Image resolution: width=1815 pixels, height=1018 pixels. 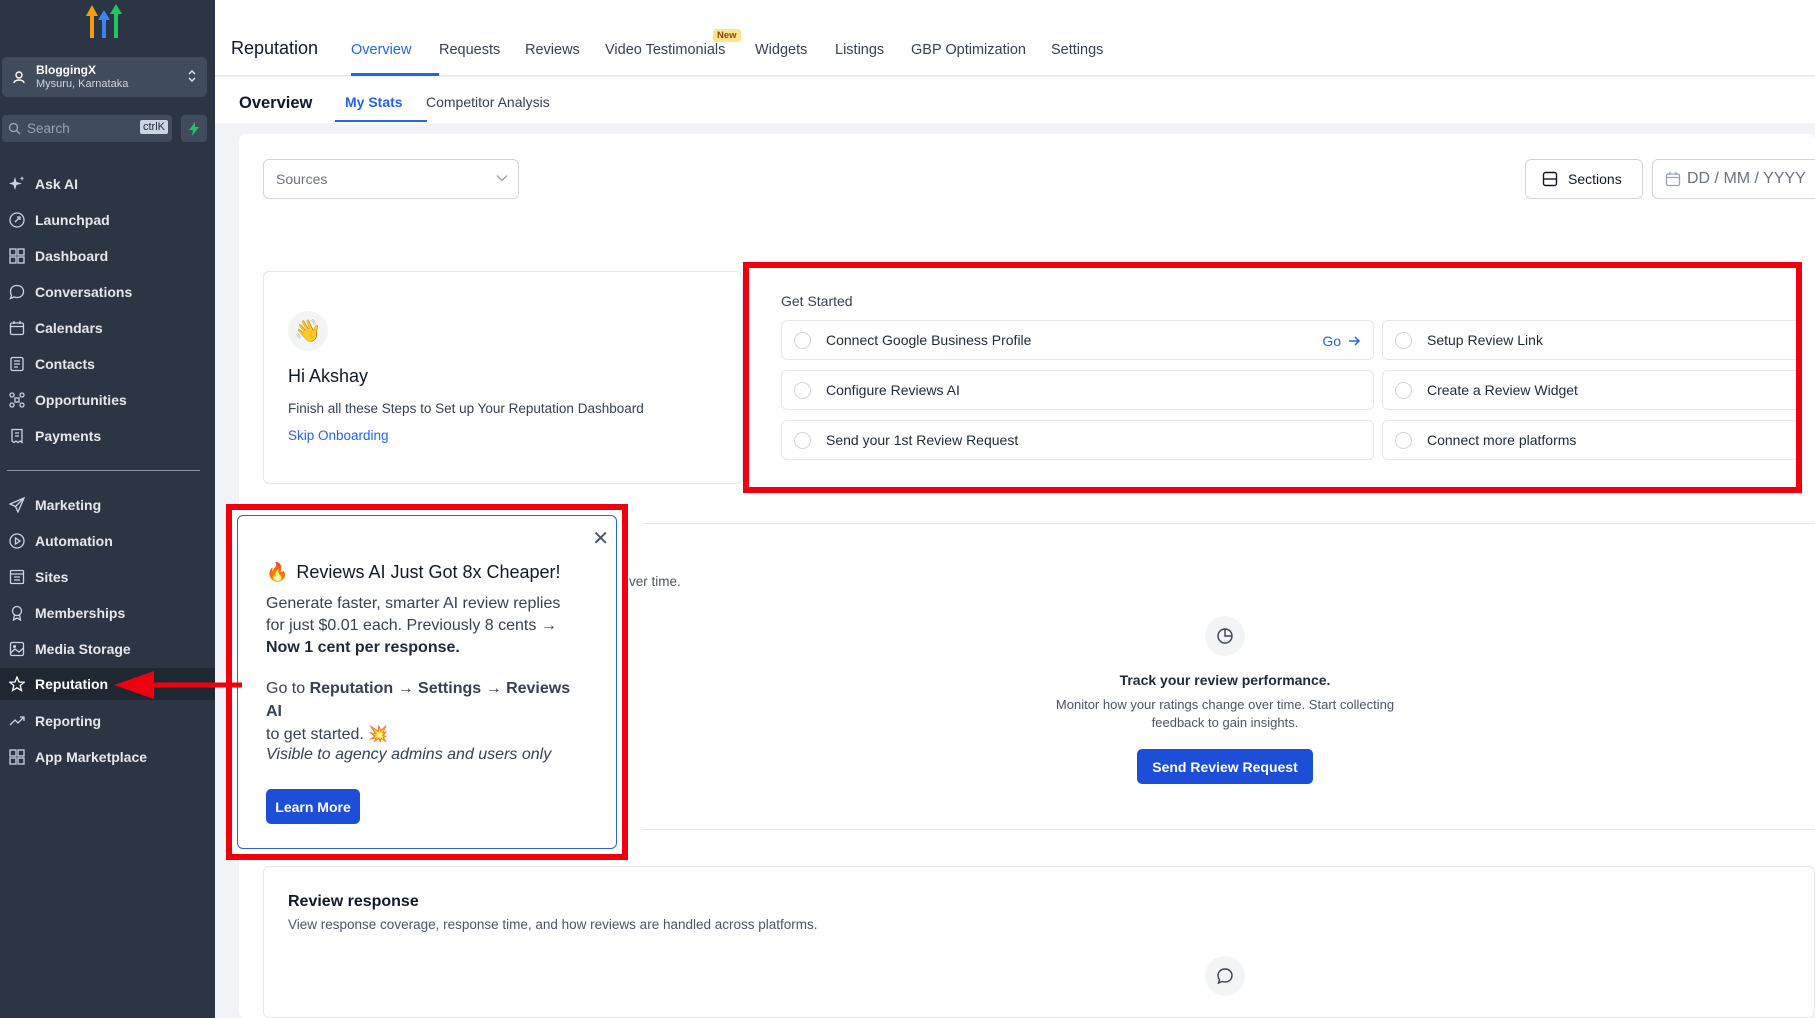 I want to click on sidebar-item-label: Reporting, so click(x=68, y=721).